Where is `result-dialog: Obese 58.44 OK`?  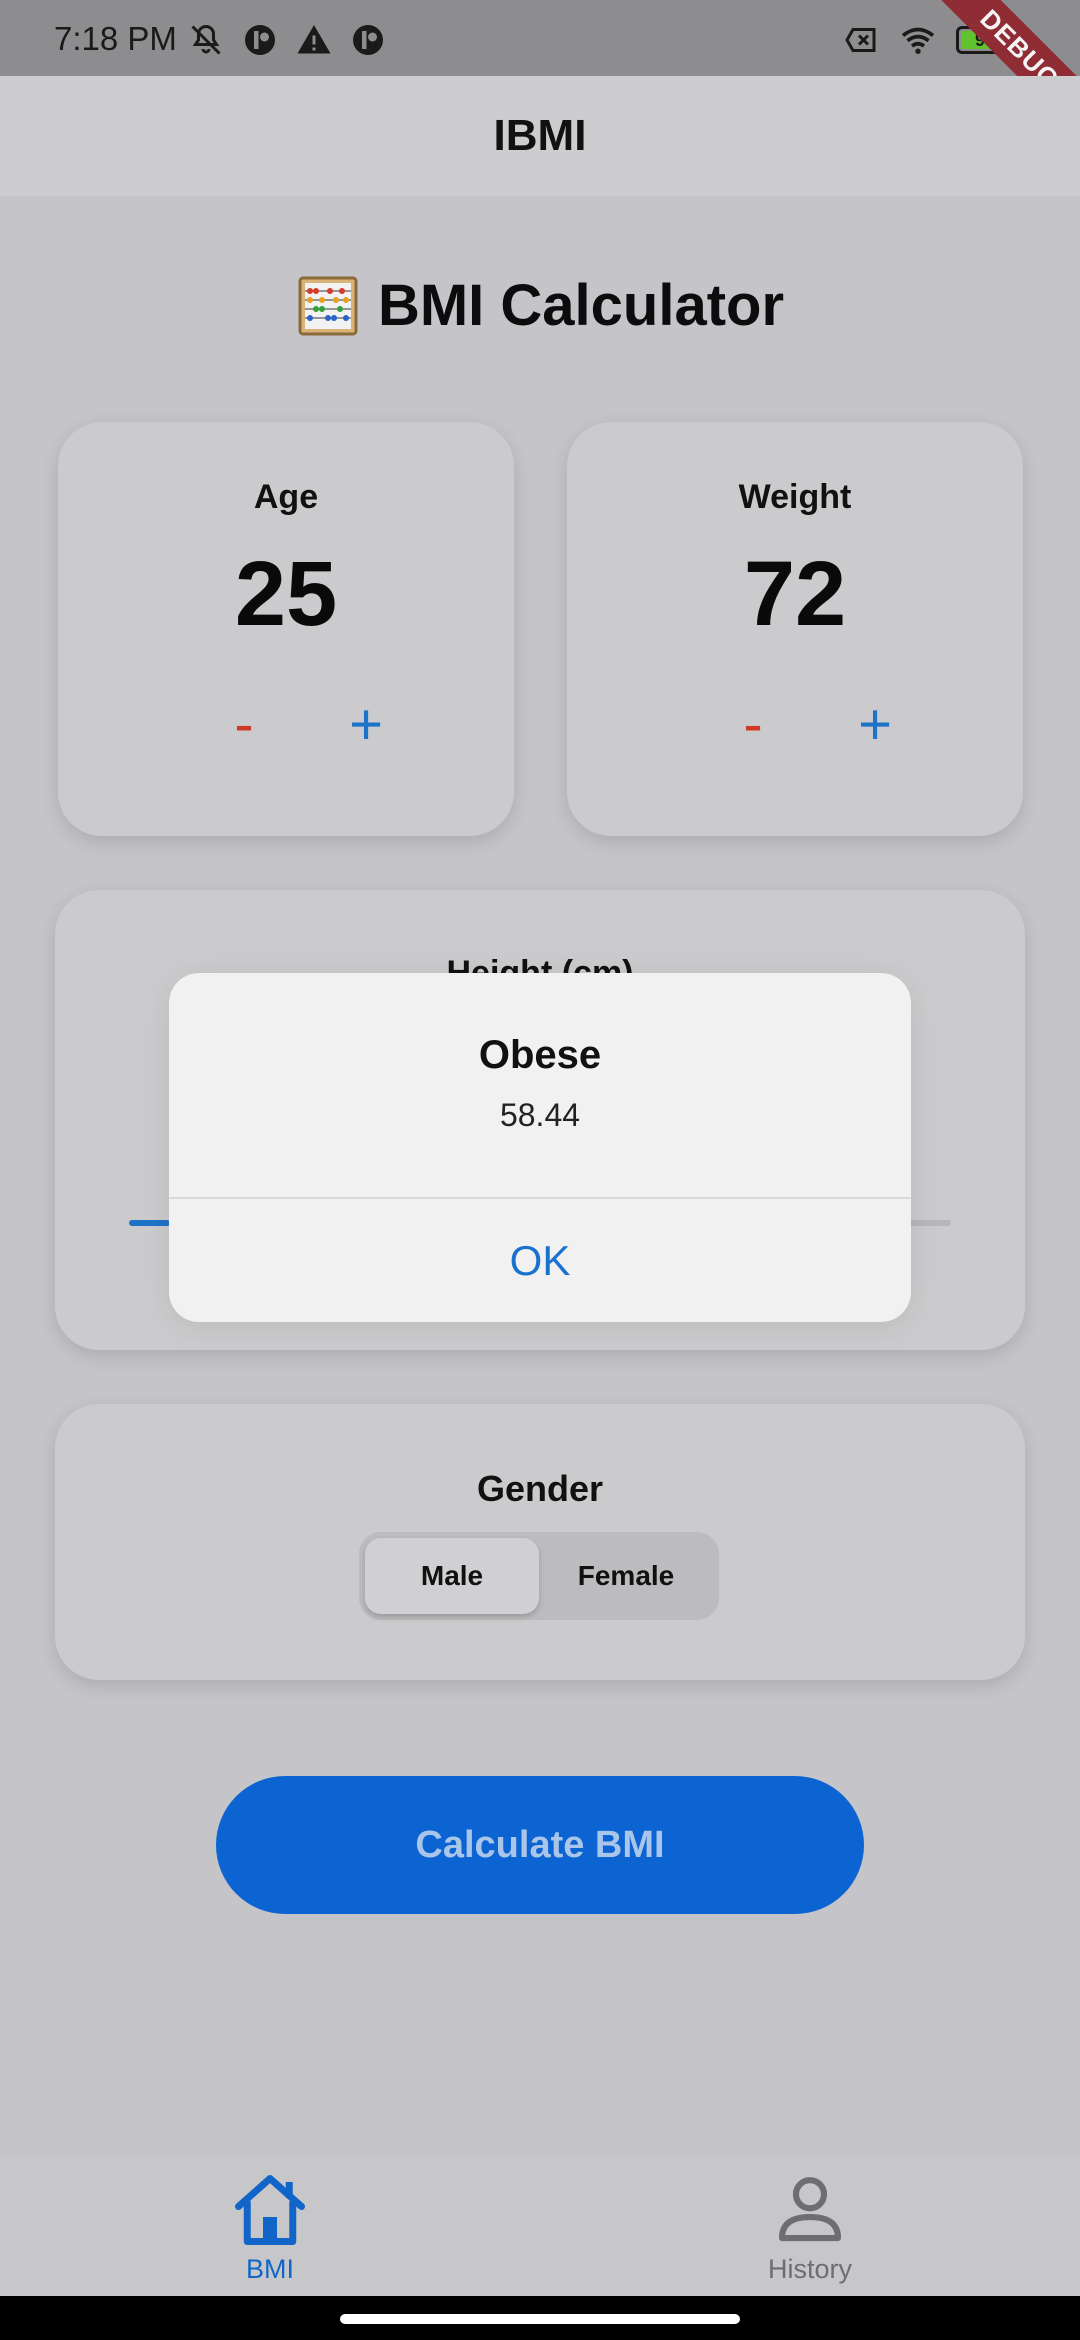
result-dialog: Obese 58.44 OK is located at coordinates (540, 1147).